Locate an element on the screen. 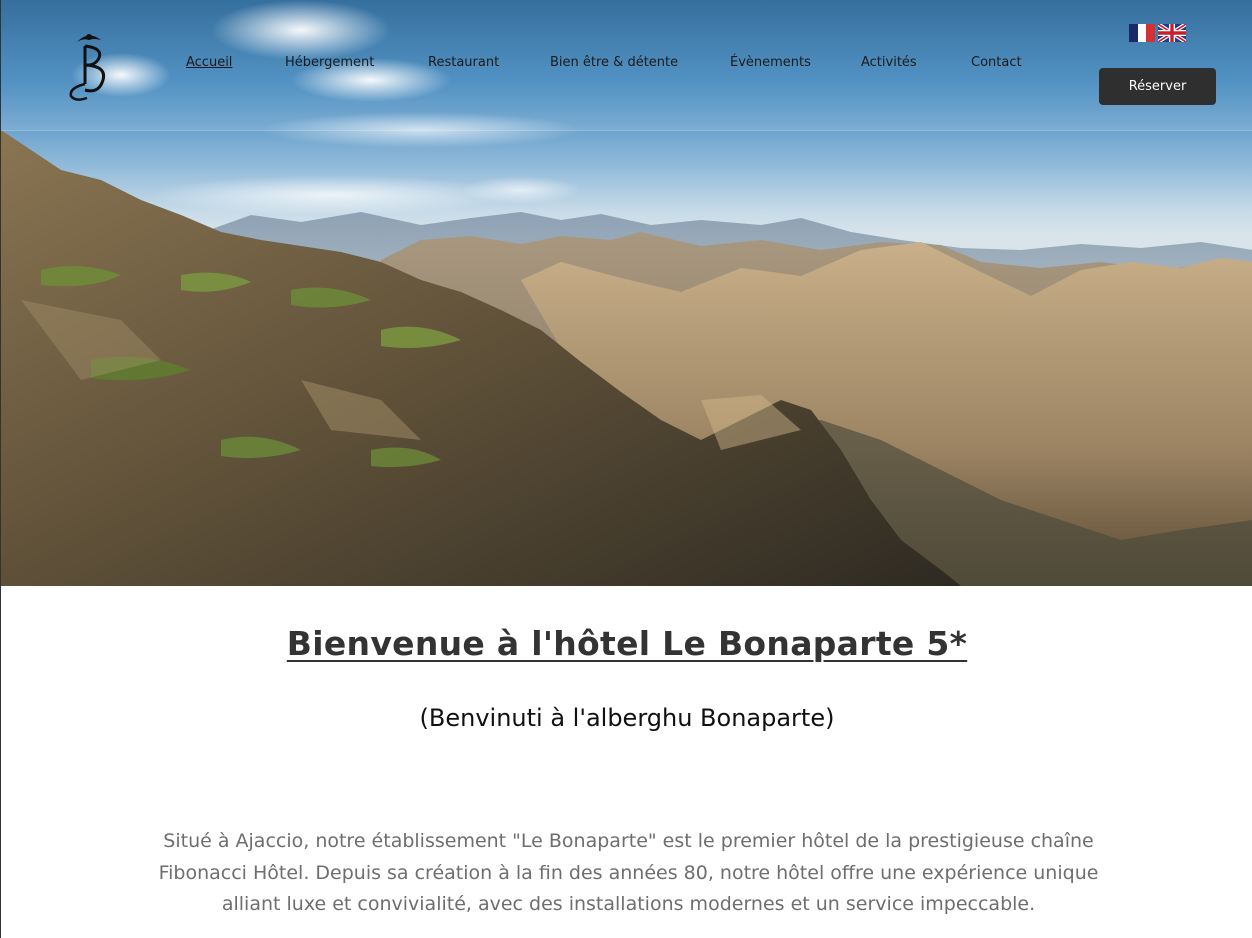 This screenshot has width=1252, height=938. nav-item-accueil: Accueil is located at coordinates (209, 62).